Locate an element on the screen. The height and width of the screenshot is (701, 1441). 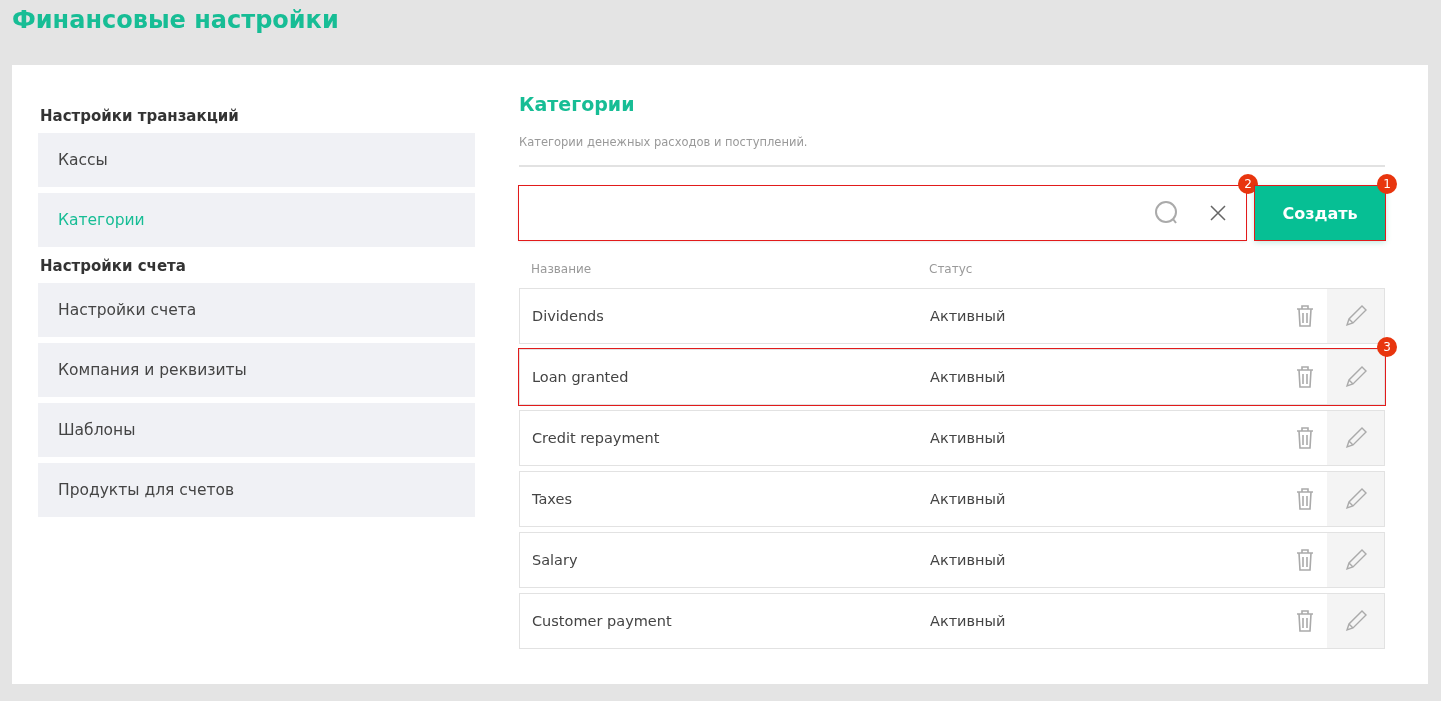
callout-badge: 1 is located at coordinates (1387, 184).